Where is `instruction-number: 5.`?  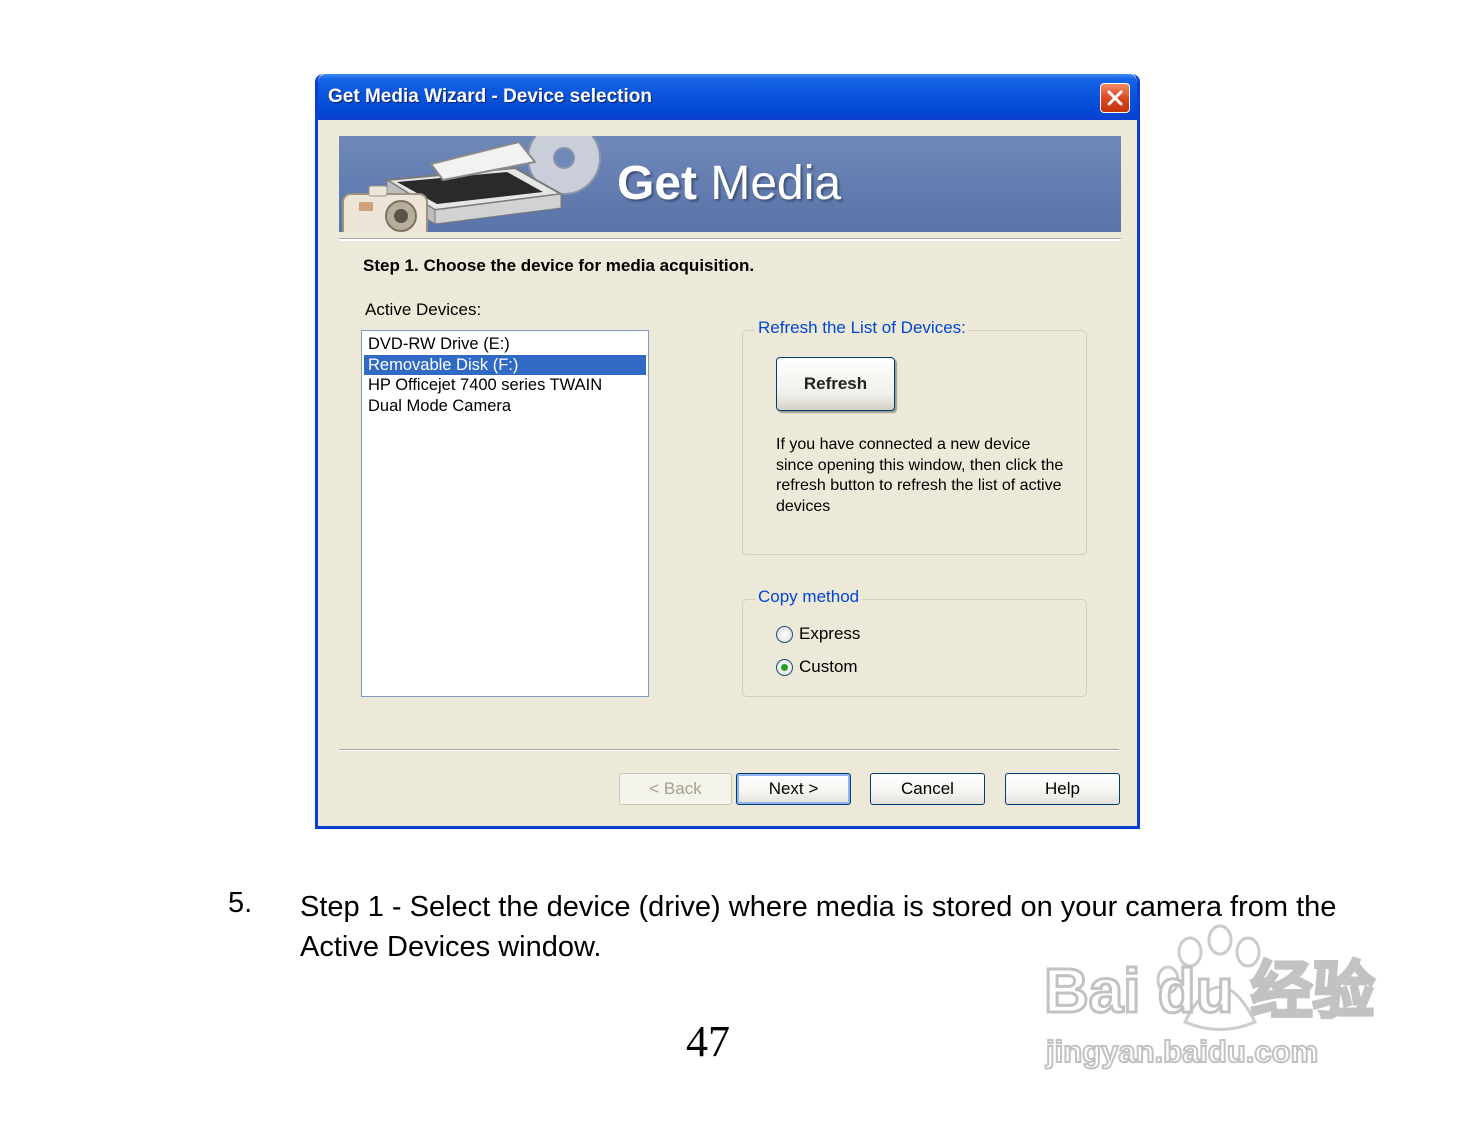
instruction-number: 5. is located at coordinates (240, 903).